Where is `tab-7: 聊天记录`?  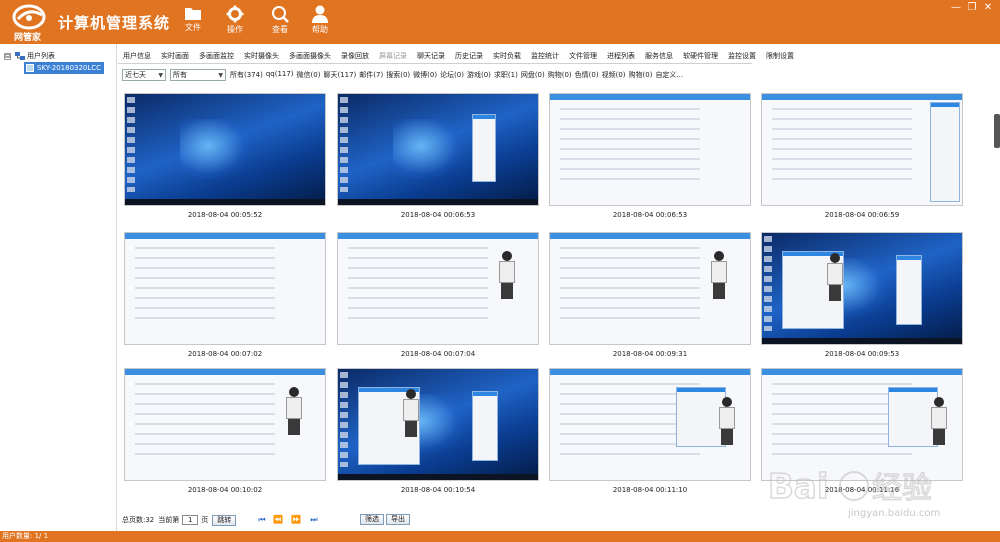 tab-7: 聊天记录 is located at coordinates (431, 56).